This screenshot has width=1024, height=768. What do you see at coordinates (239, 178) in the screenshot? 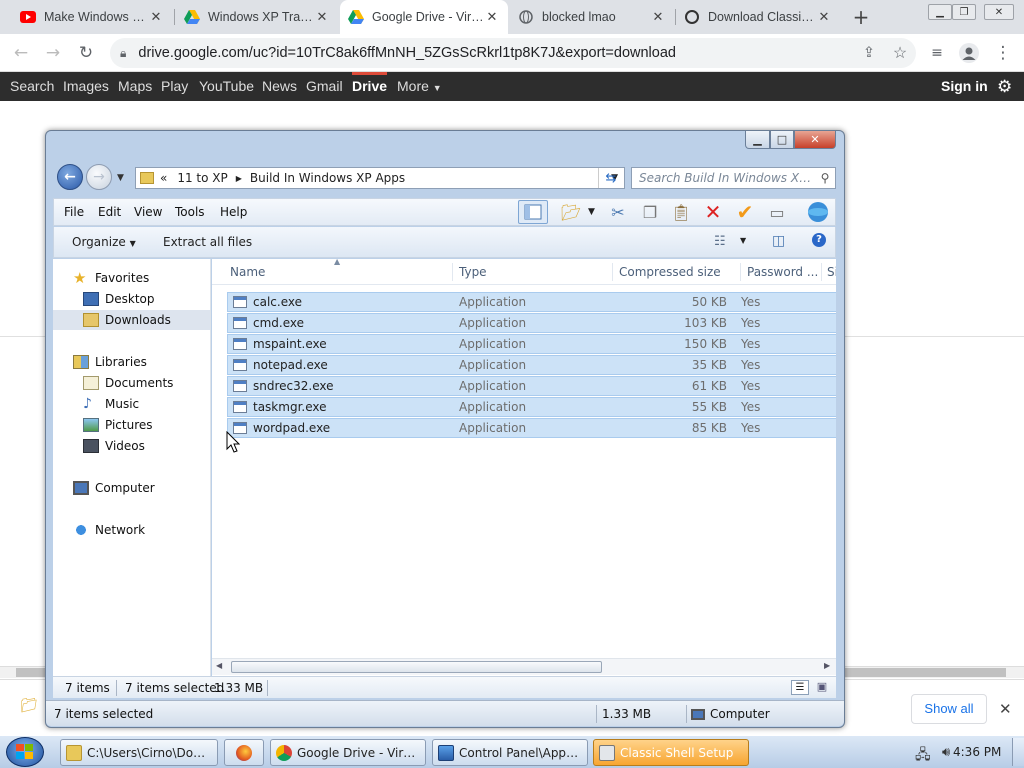
I see `chevron-right-icon: ▶` at bounding box center [239, 178].